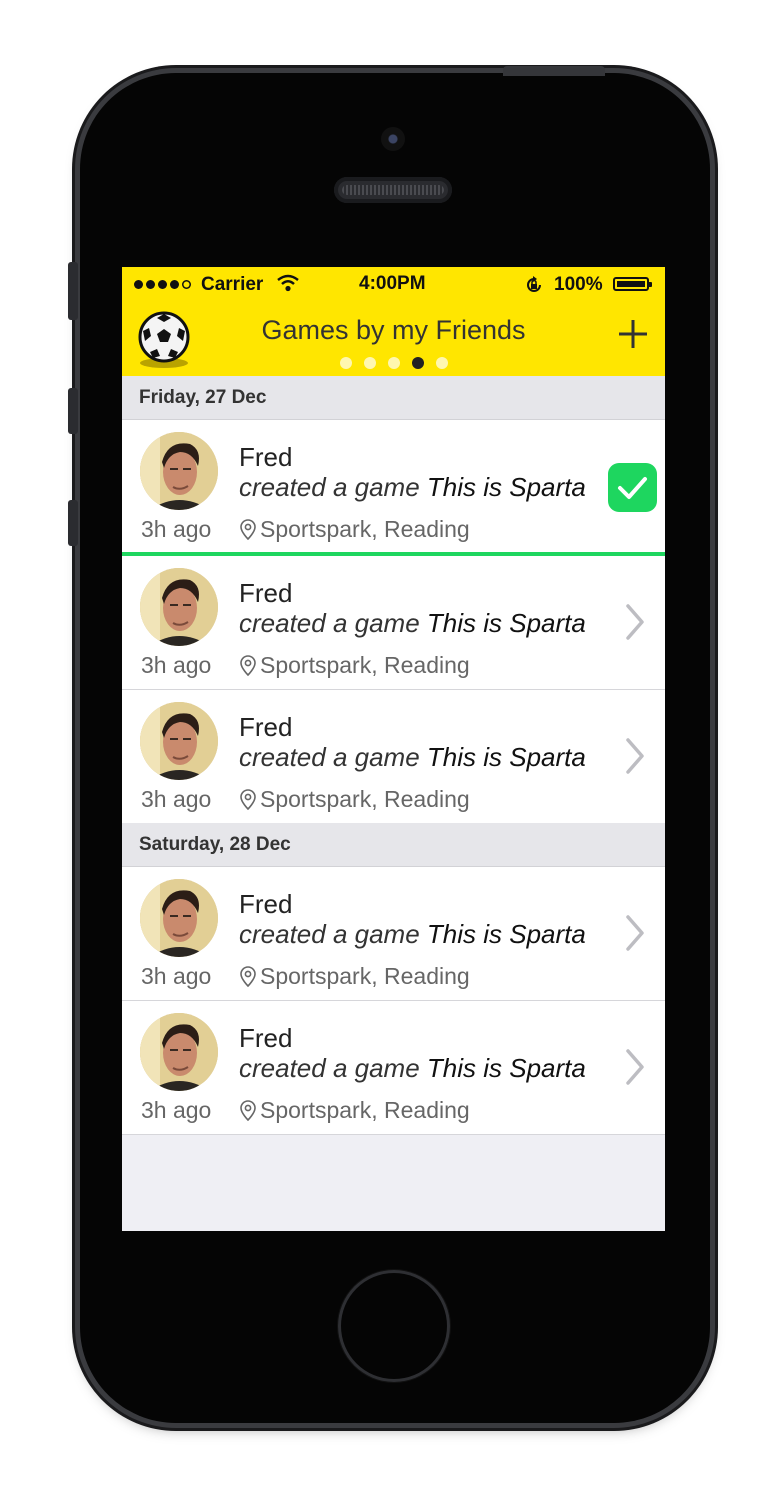 This screenshot has width=781, height=1500. What do you see at coordinates (393, 330) in the screenshot?
I see `page-title: Games by my Friends` at bounding box center [393, 330].